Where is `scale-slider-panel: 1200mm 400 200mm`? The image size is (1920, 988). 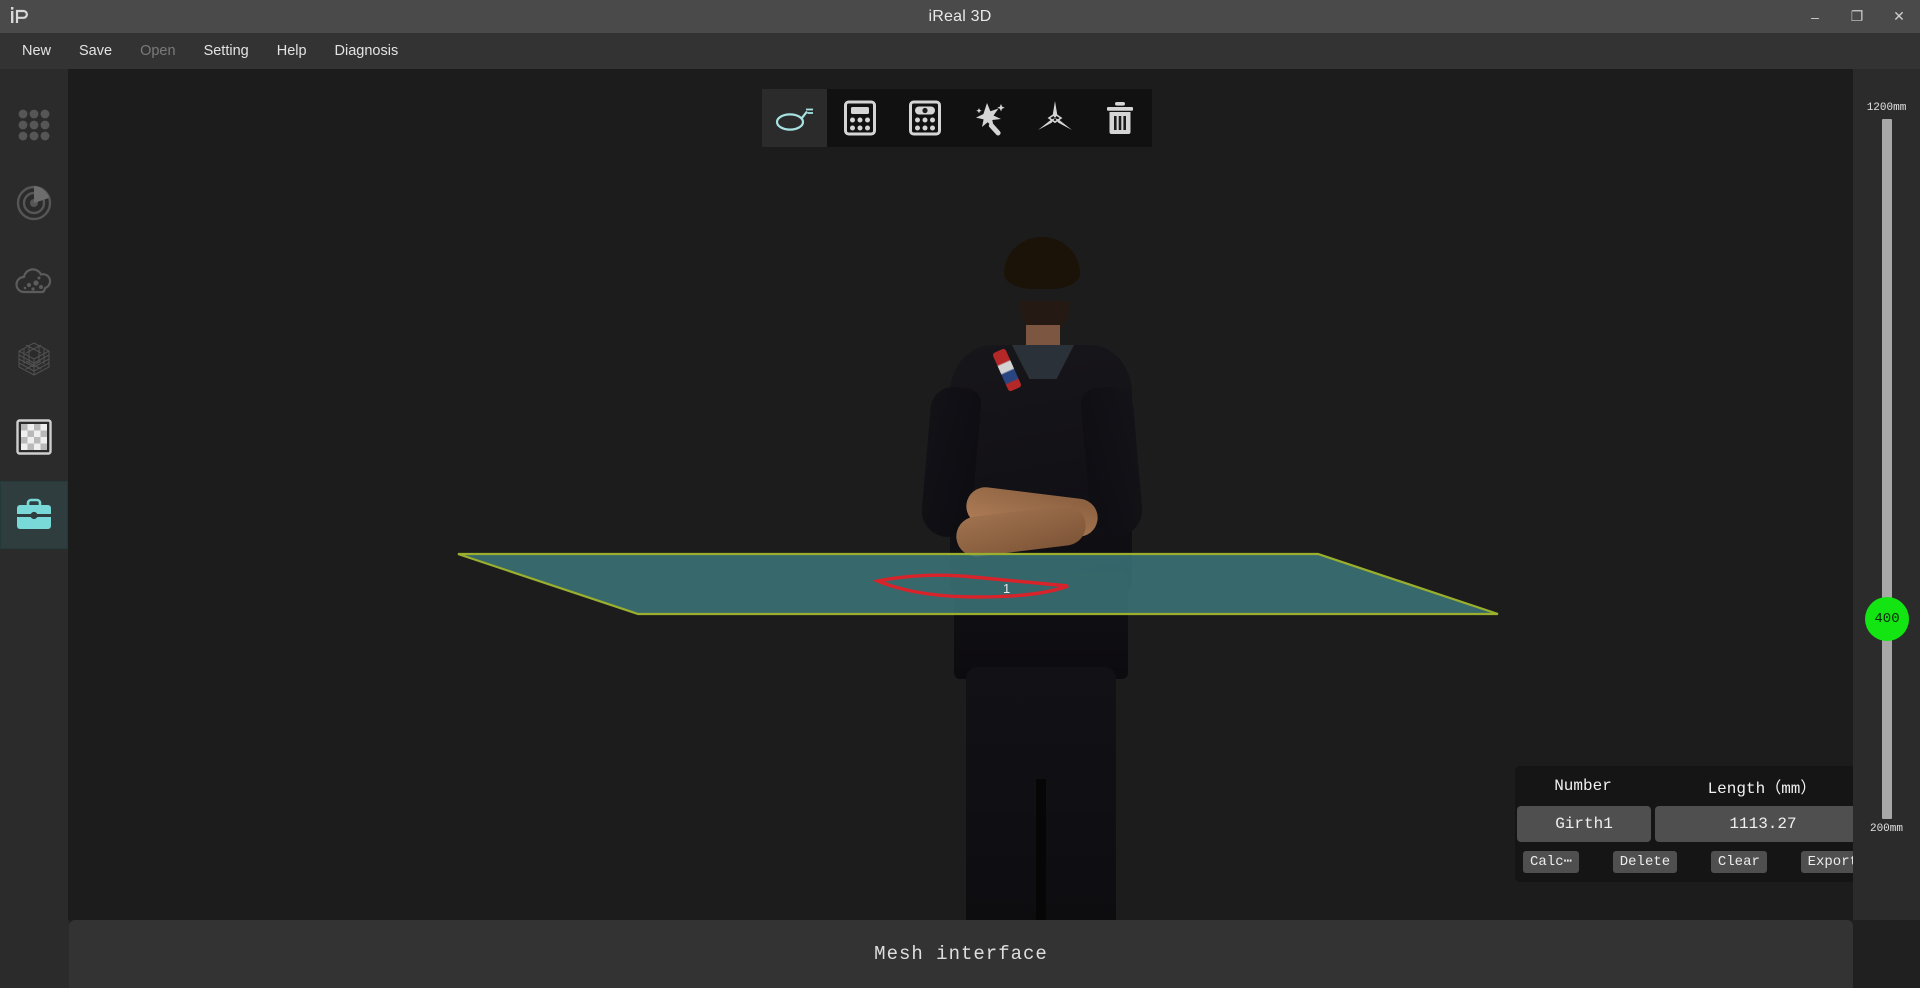 scale-slider-panel: 1200mm 400 200mm is located at coordinates (1886, 494).